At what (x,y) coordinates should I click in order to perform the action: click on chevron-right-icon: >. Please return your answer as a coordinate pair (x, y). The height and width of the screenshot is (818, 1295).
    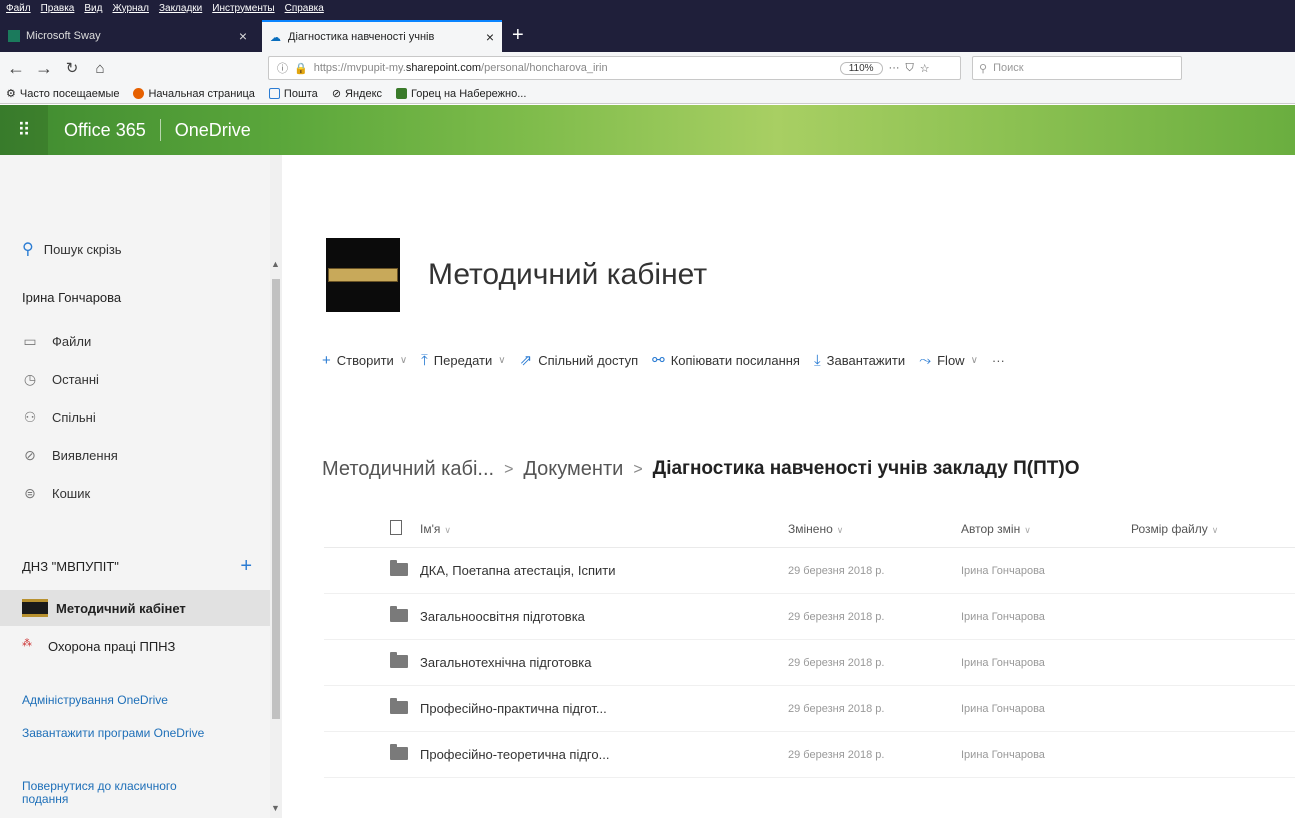
    Looking at the image, I should click on (509, 469).